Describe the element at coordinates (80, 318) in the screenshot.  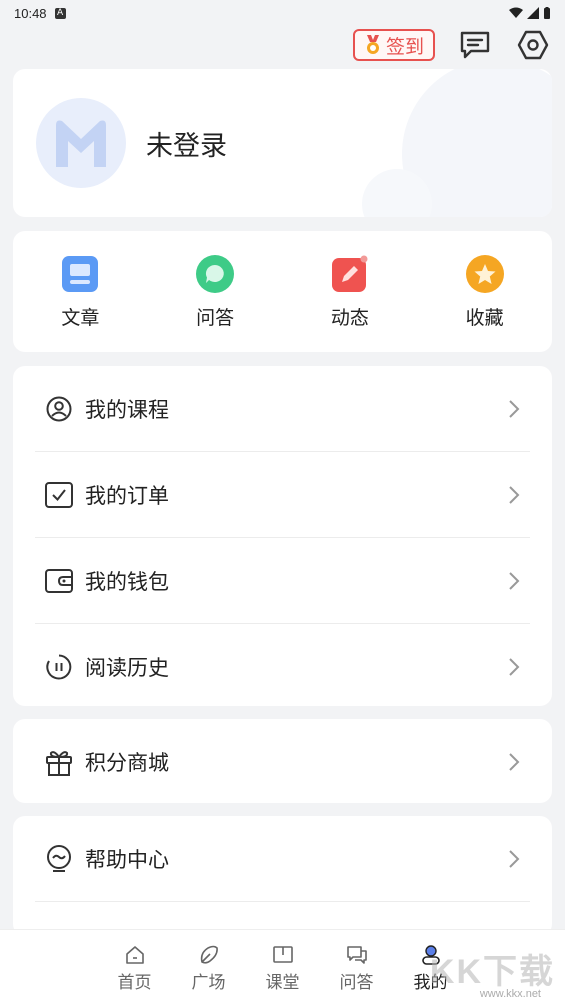
I see `shortcut-label: 文章` at that location.